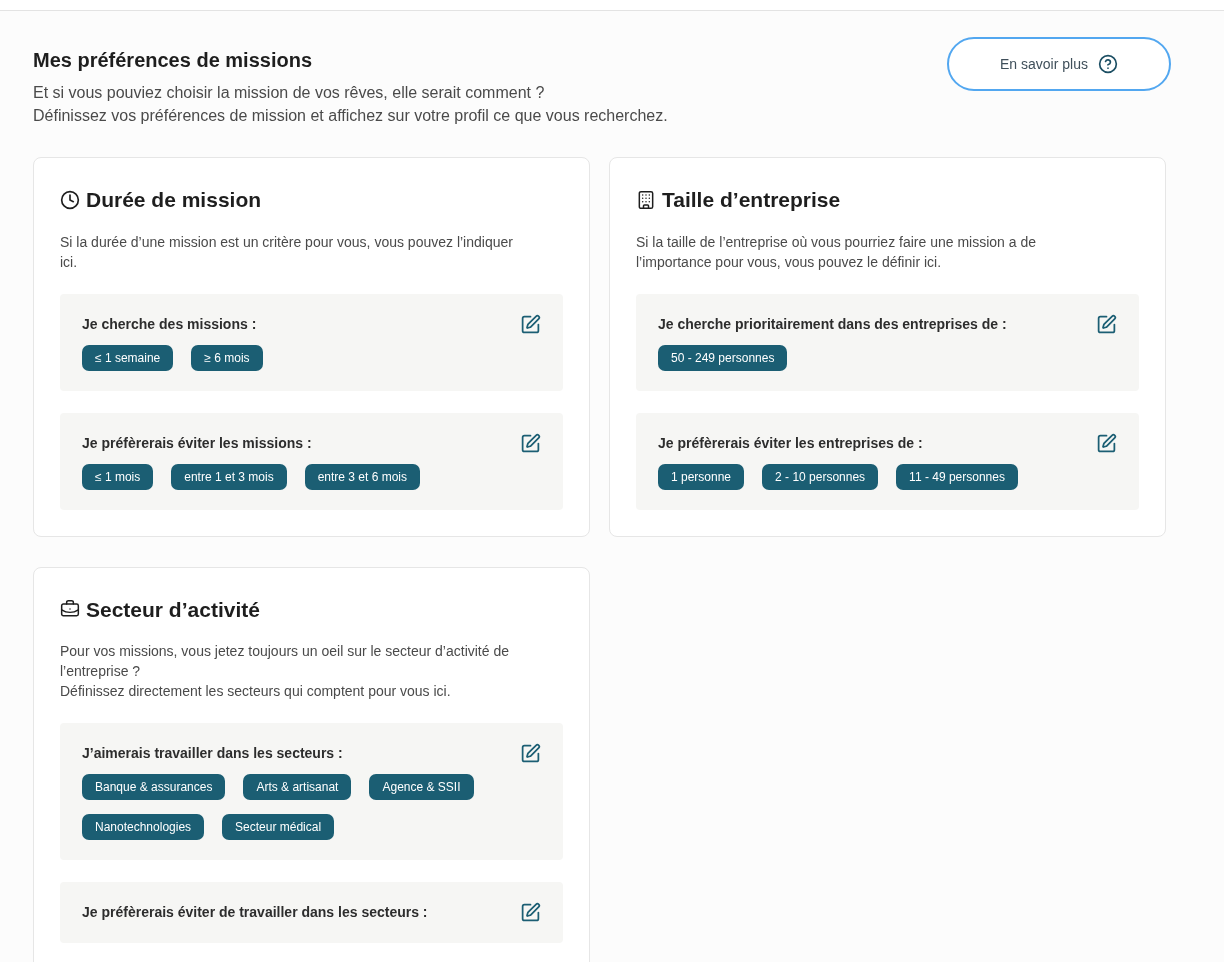  I want to click on tag: Banque & assurances, so click(154, 787).